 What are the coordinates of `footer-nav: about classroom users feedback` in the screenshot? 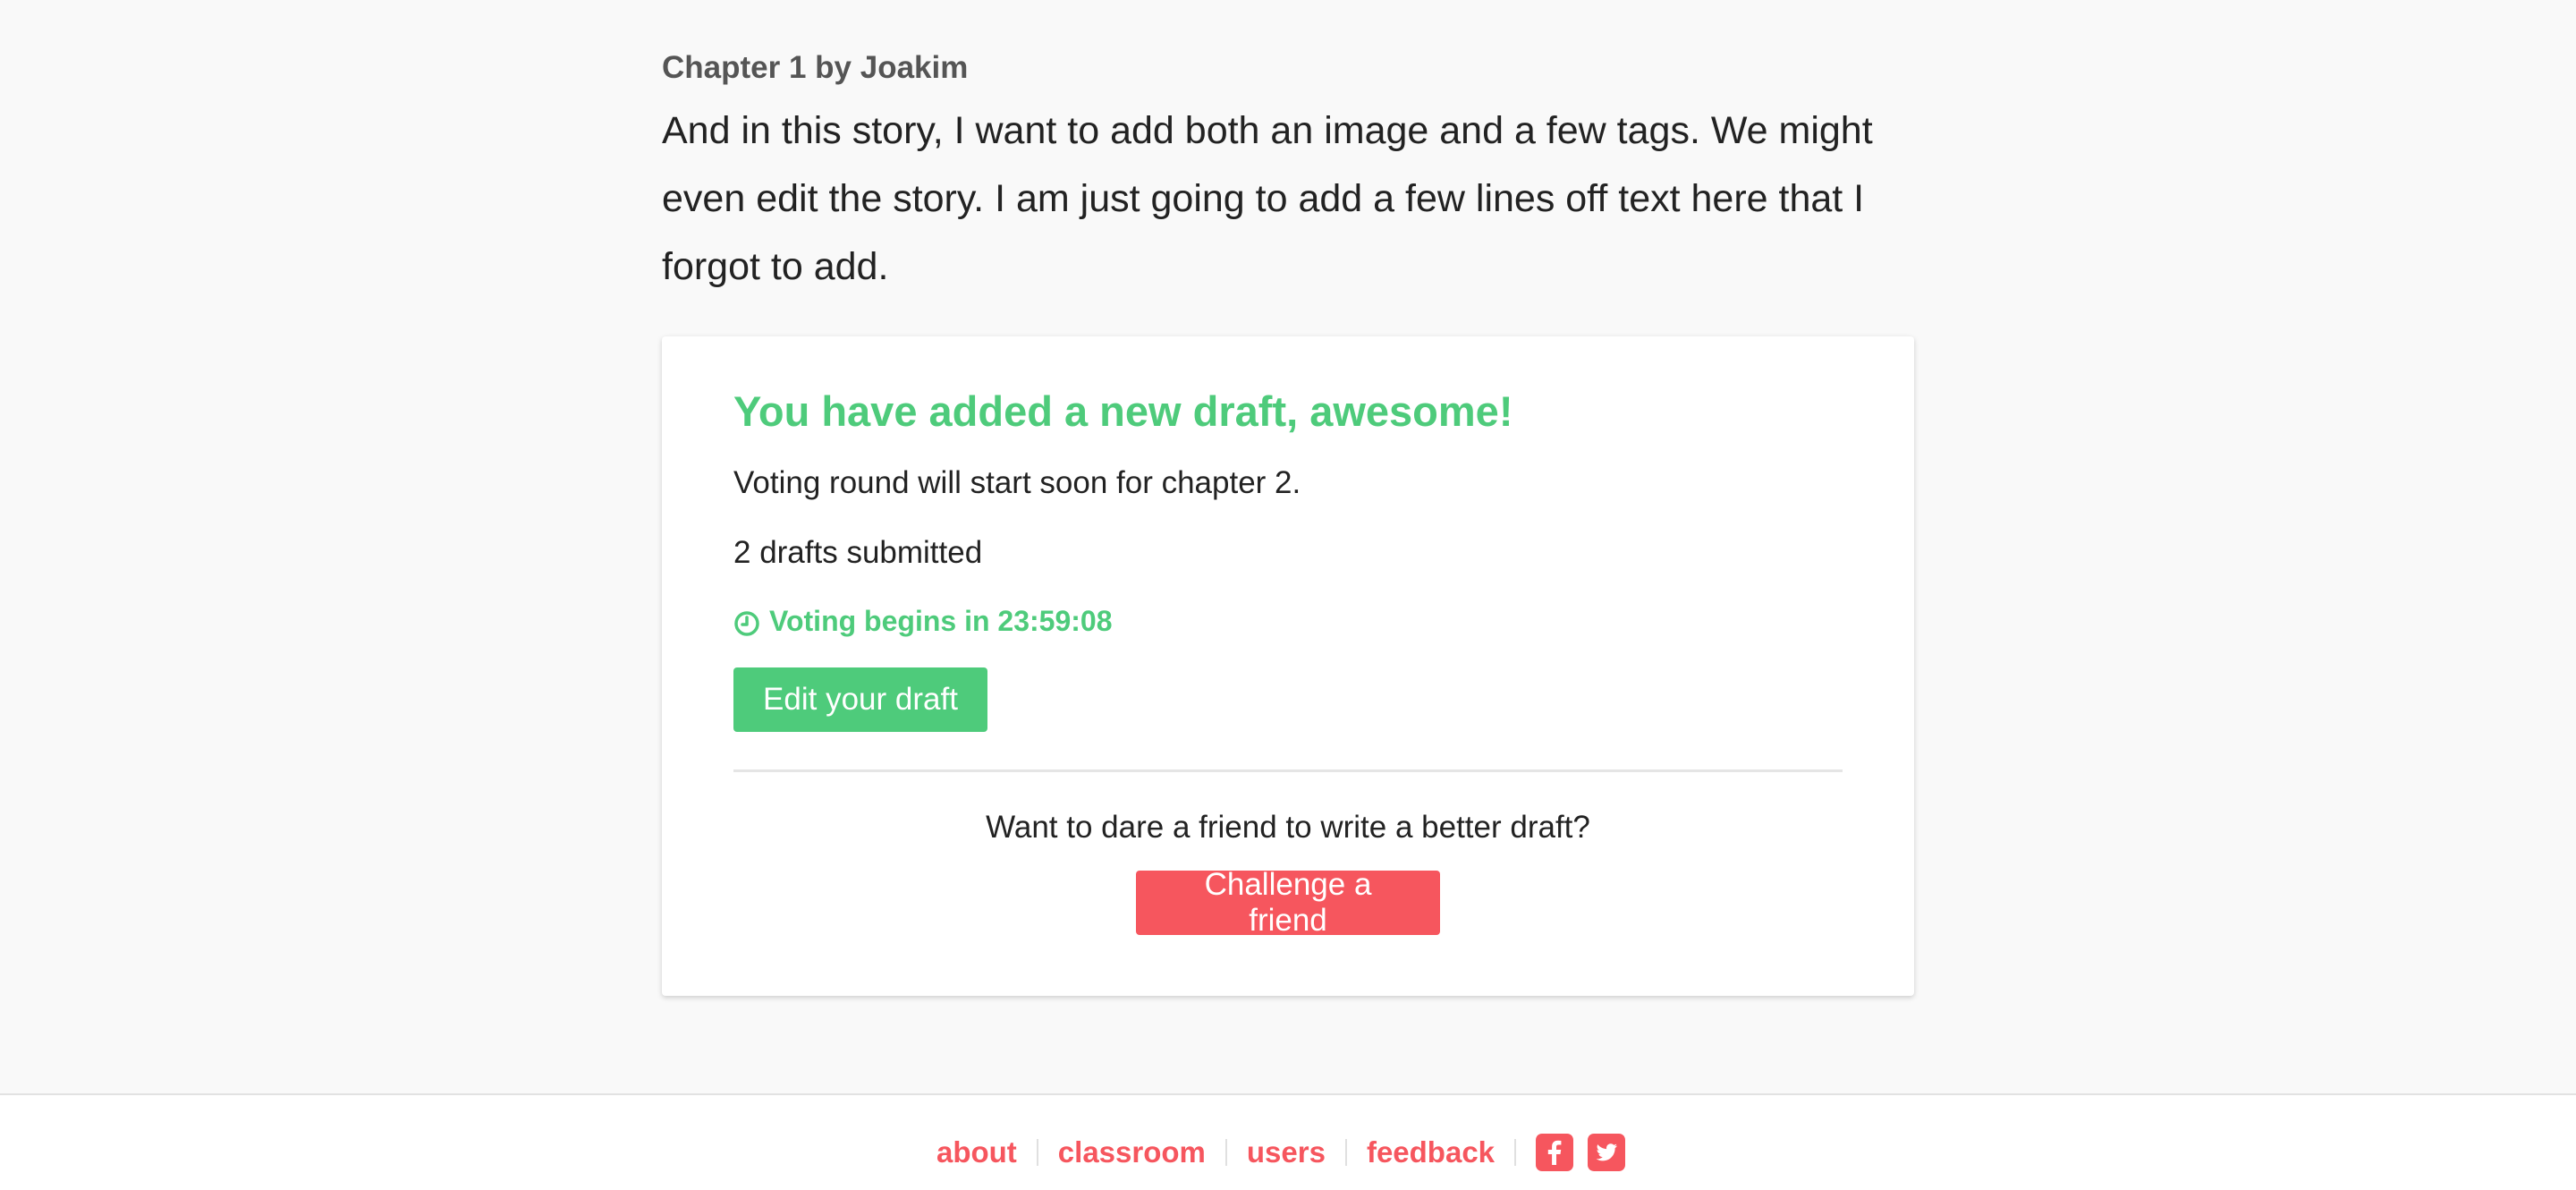 It's located at (1288, 1152).